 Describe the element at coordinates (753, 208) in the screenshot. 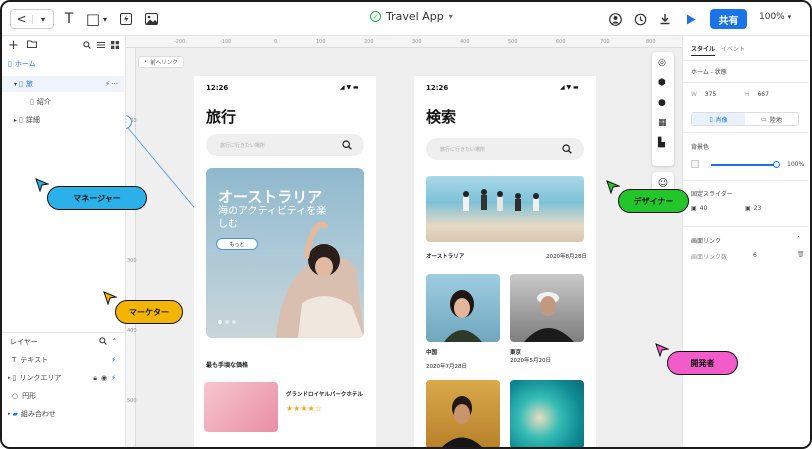

I see `fixed-bottom-field: ▣ 23` at that location.